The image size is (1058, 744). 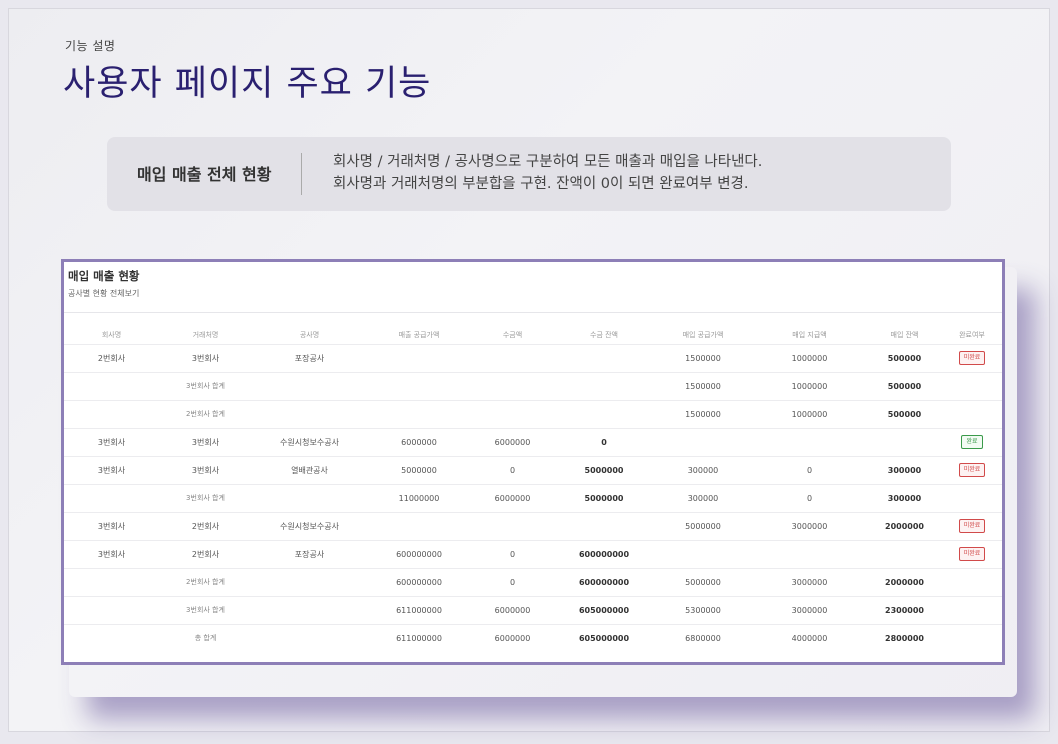 What do you see at coordinates (111, 335) in the screenshot?
I see `column-header: 회사명` at bounding box center [111, 335].